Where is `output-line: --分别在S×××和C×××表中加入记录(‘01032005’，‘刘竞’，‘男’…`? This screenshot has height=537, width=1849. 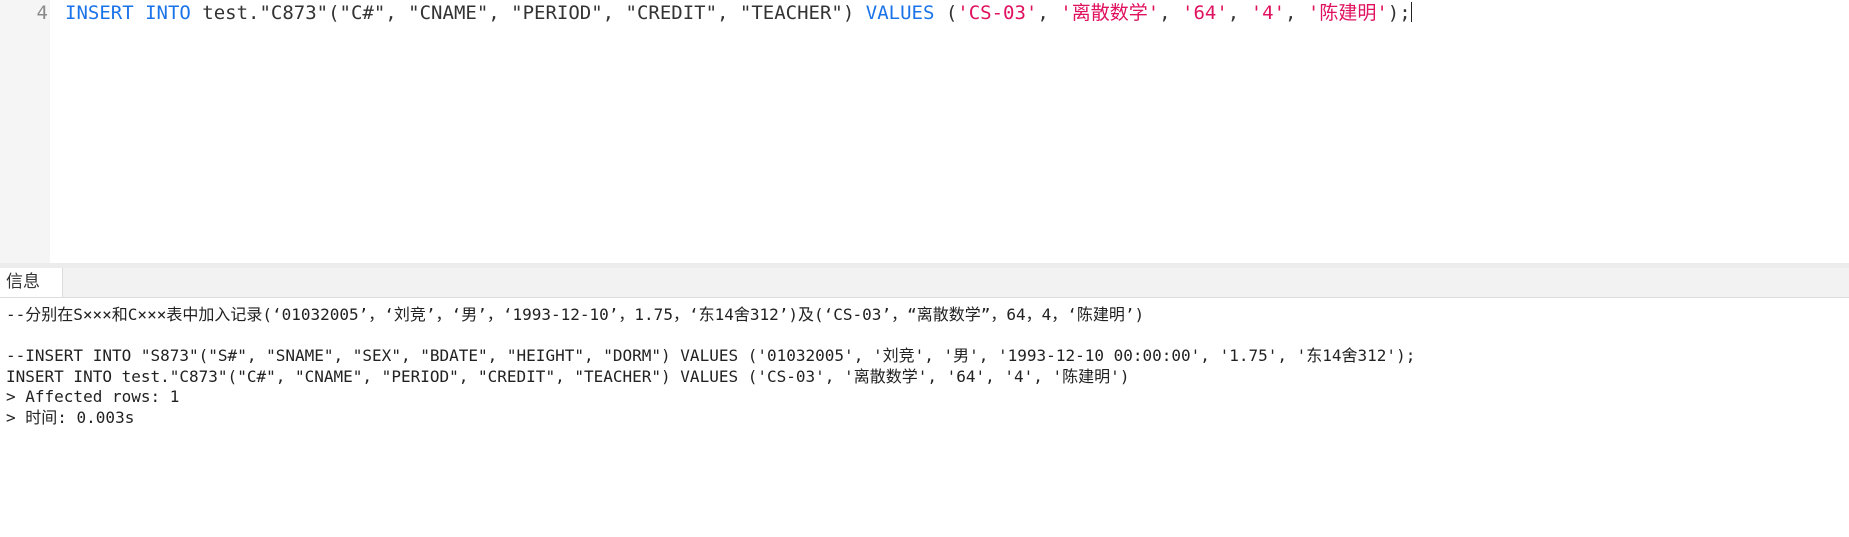
output-line: --分别在S×××和C×××表中加入记录(‘01032005’，‘刘竞’，‘男’… is located at coordinates (575, 314).